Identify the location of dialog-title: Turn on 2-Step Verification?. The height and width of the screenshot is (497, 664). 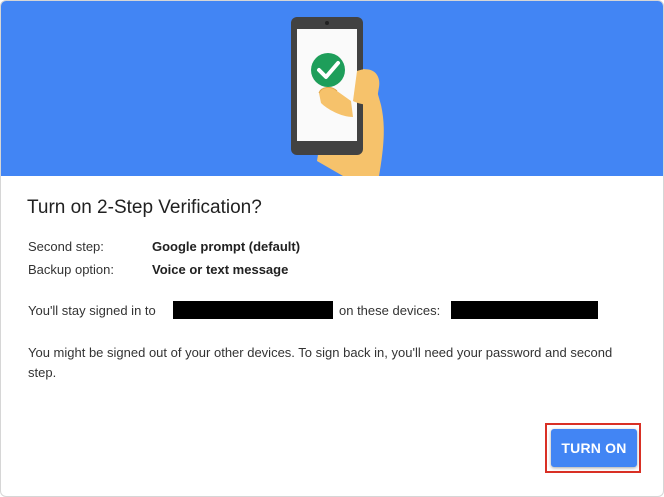
(144, 207).